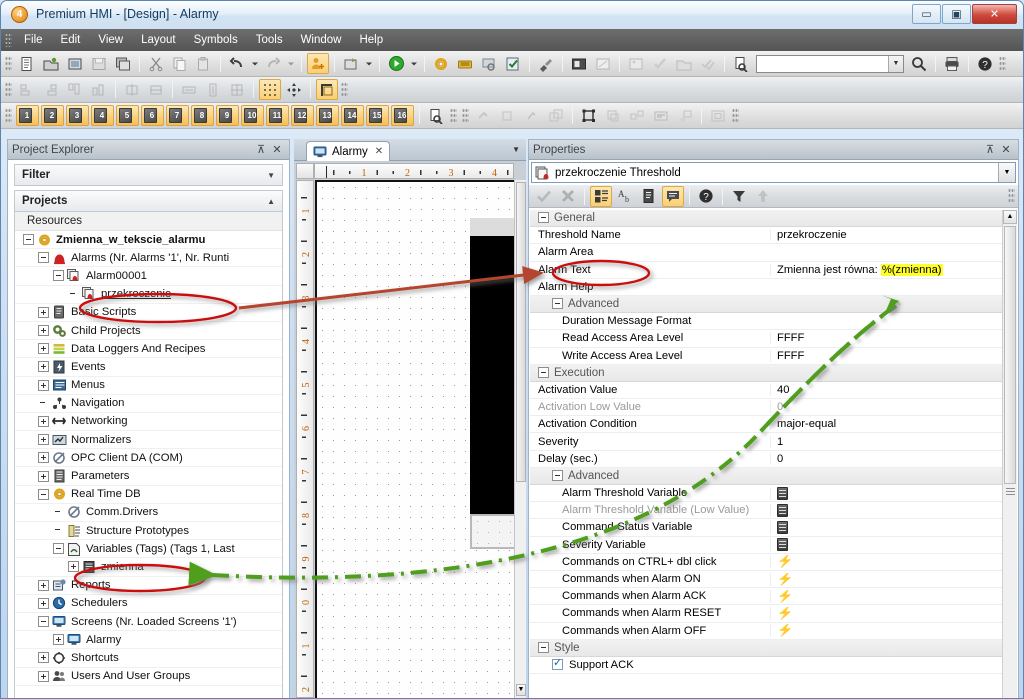 This screenshot has height=699, width=1024. I want to click on tree-node: Events, so click(148, 367).